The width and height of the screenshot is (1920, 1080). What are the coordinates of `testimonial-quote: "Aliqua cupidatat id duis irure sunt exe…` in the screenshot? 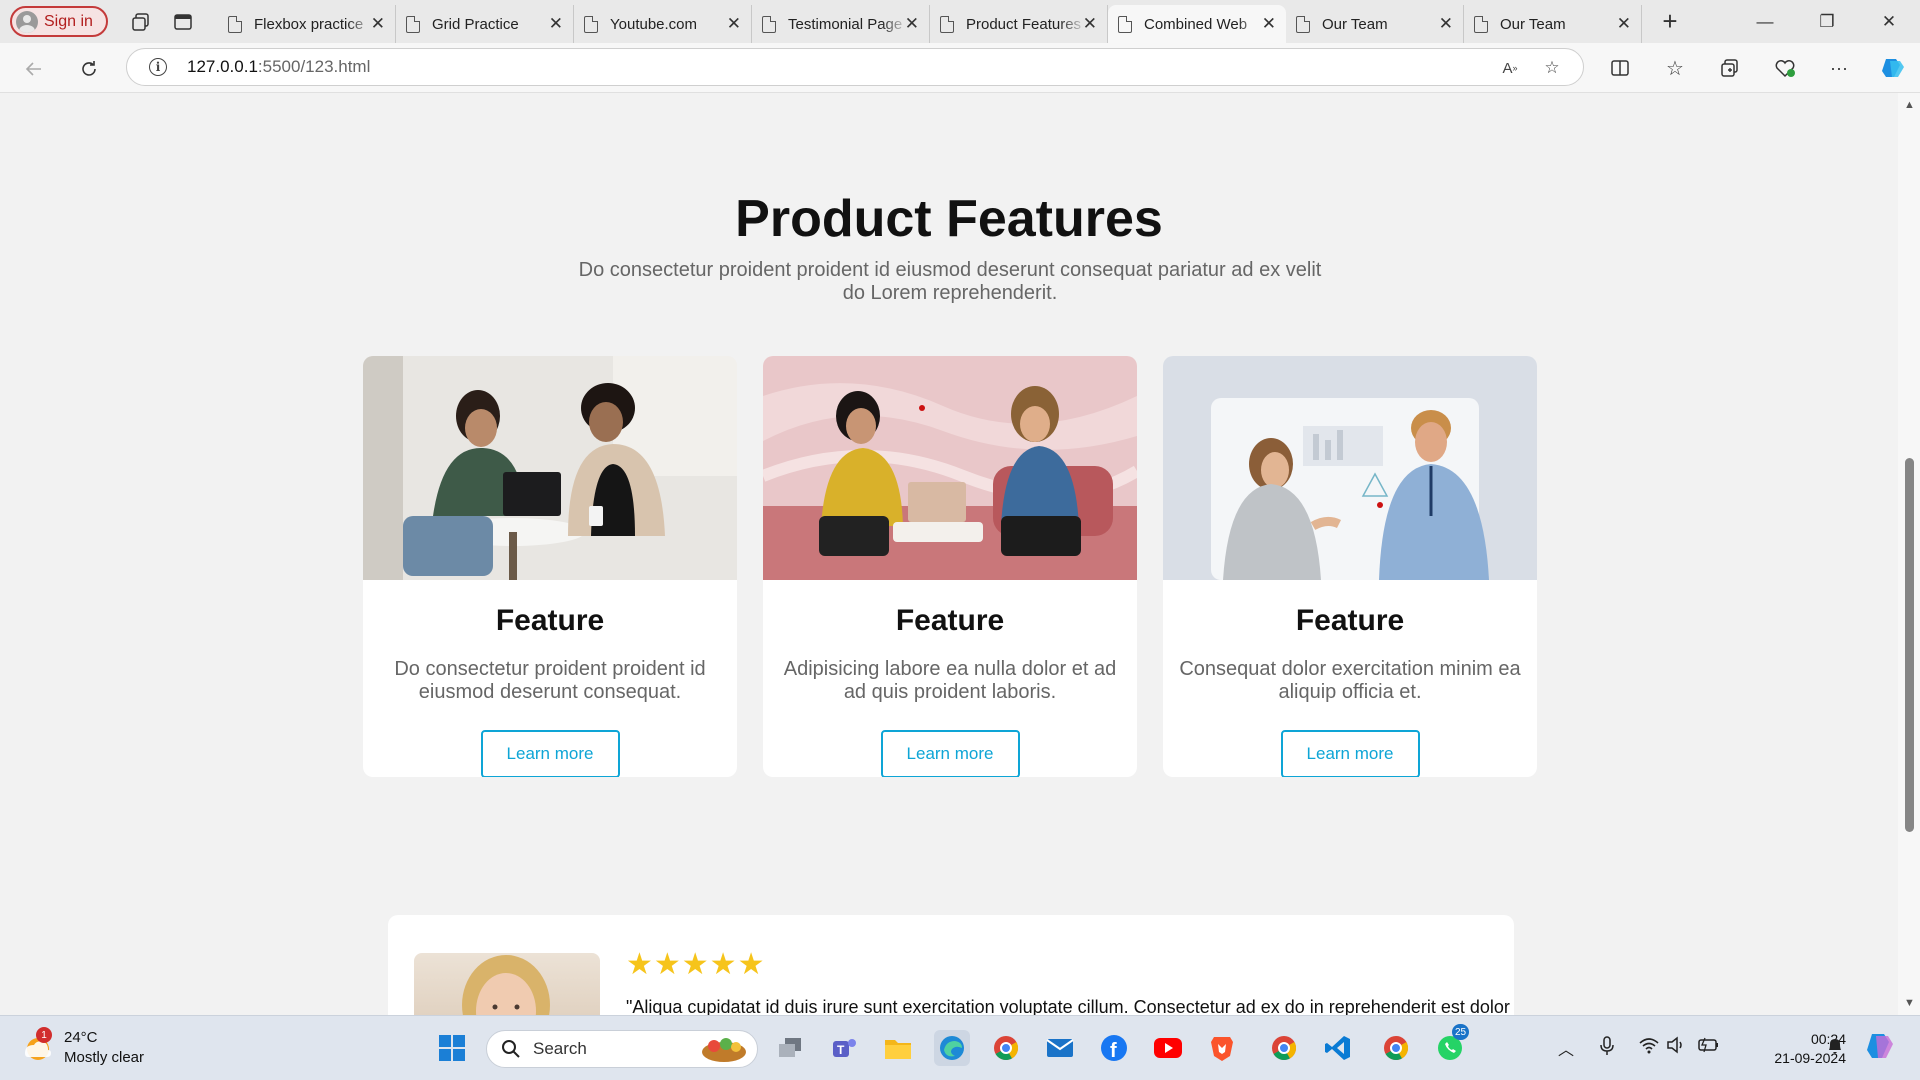 It's located at (1068, 1006).